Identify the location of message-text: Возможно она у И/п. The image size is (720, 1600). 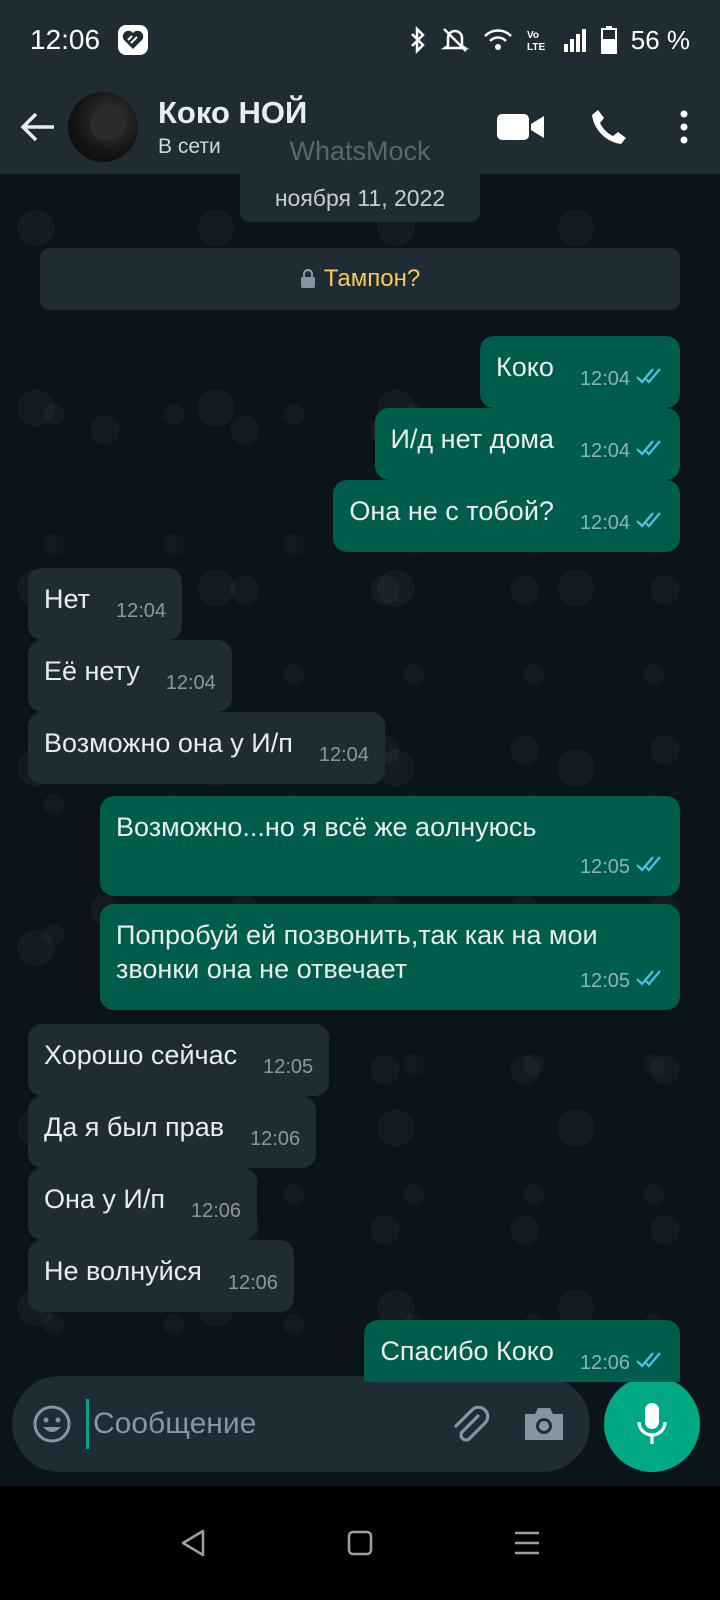
(168, 743).